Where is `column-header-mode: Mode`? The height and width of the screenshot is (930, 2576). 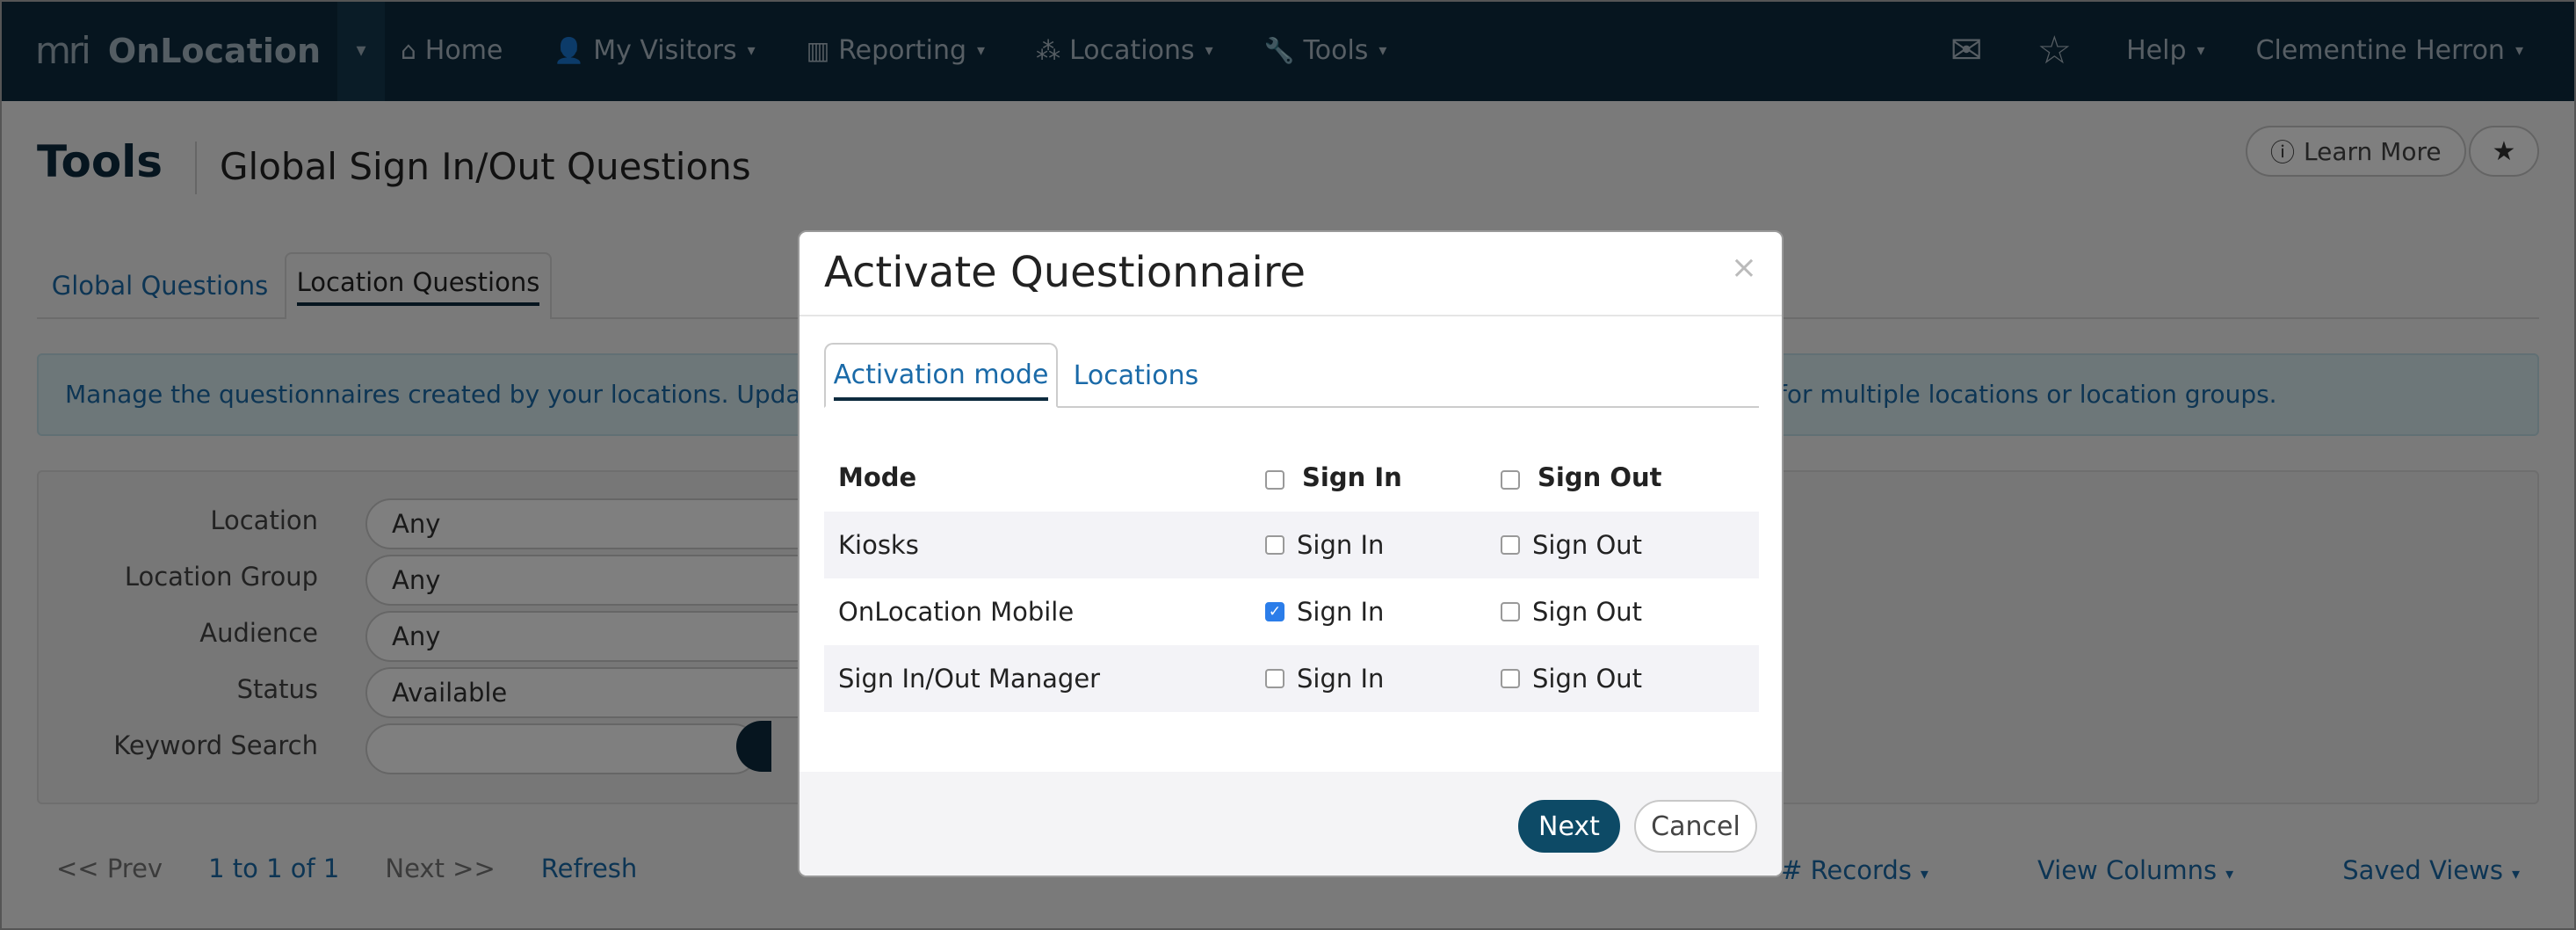
column-header-mode: Mode is located at coordinates (877, 477).